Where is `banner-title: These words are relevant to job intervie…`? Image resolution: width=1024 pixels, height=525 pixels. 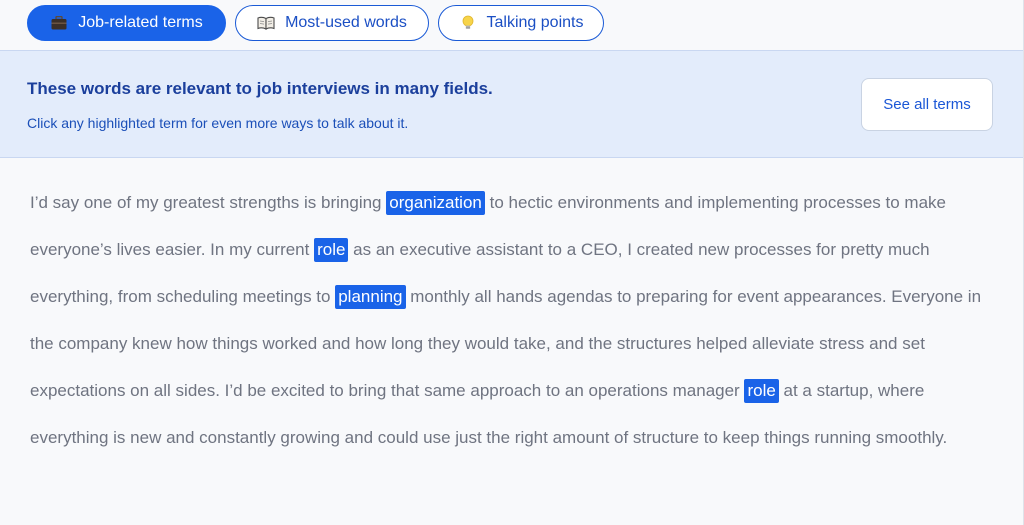 banner-title: These words are relevant to job intervie… is located at coordinates (260, 88).